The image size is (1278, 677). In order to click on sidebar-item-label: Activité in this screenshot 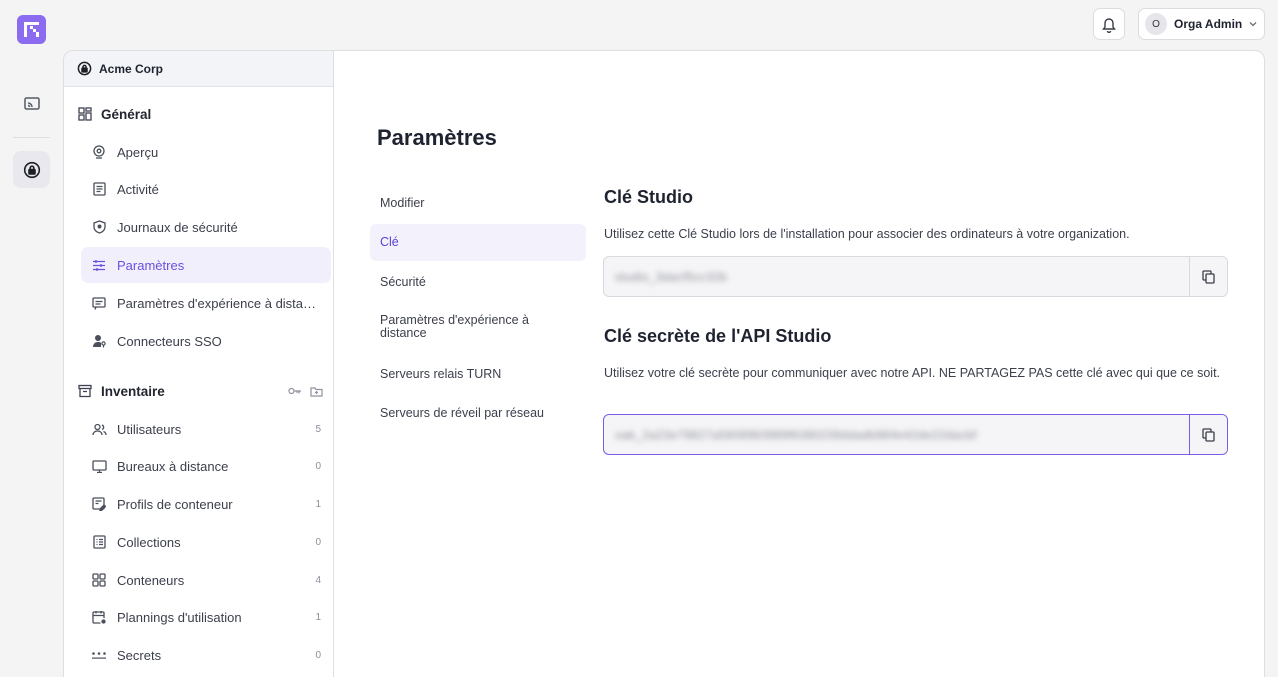, I will do `click(138, 189)`.